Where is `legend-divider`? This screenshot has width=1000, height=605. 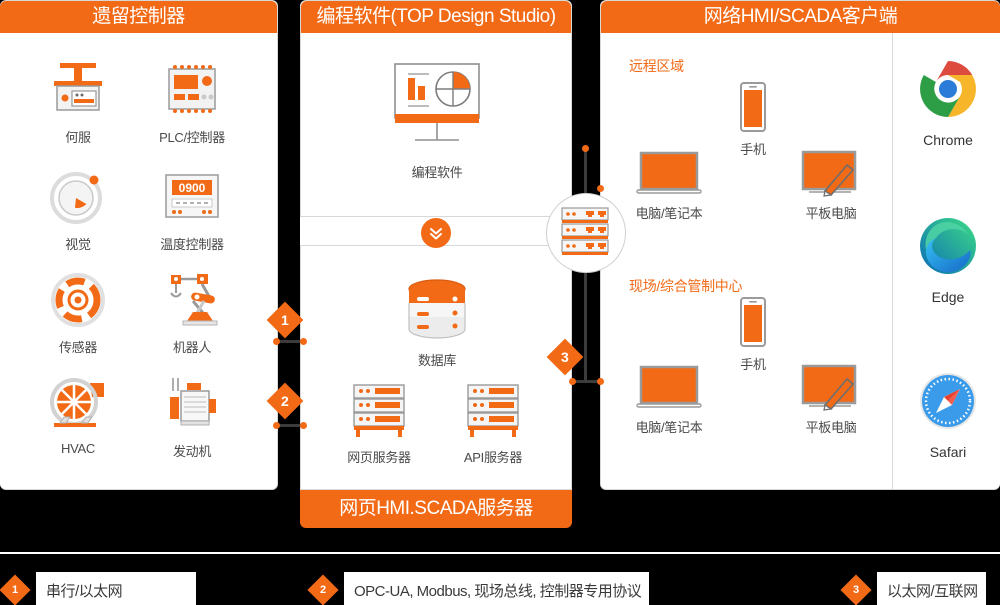
legend-divider is located at coordinates (500, 553).